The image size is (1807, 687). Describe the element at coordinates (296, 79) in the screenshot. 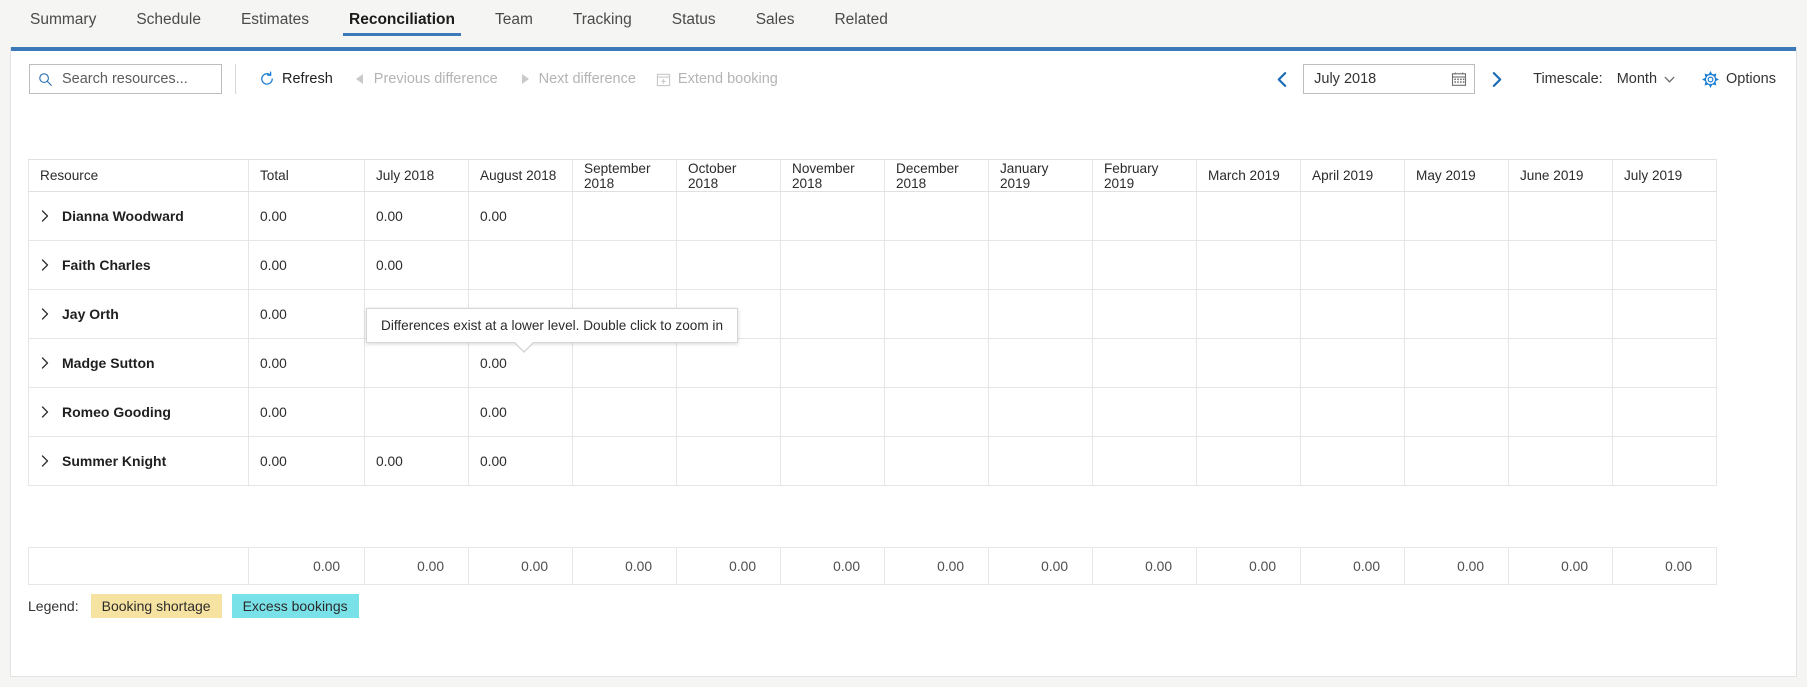

I see `refresh-button: Refresh` at that location.